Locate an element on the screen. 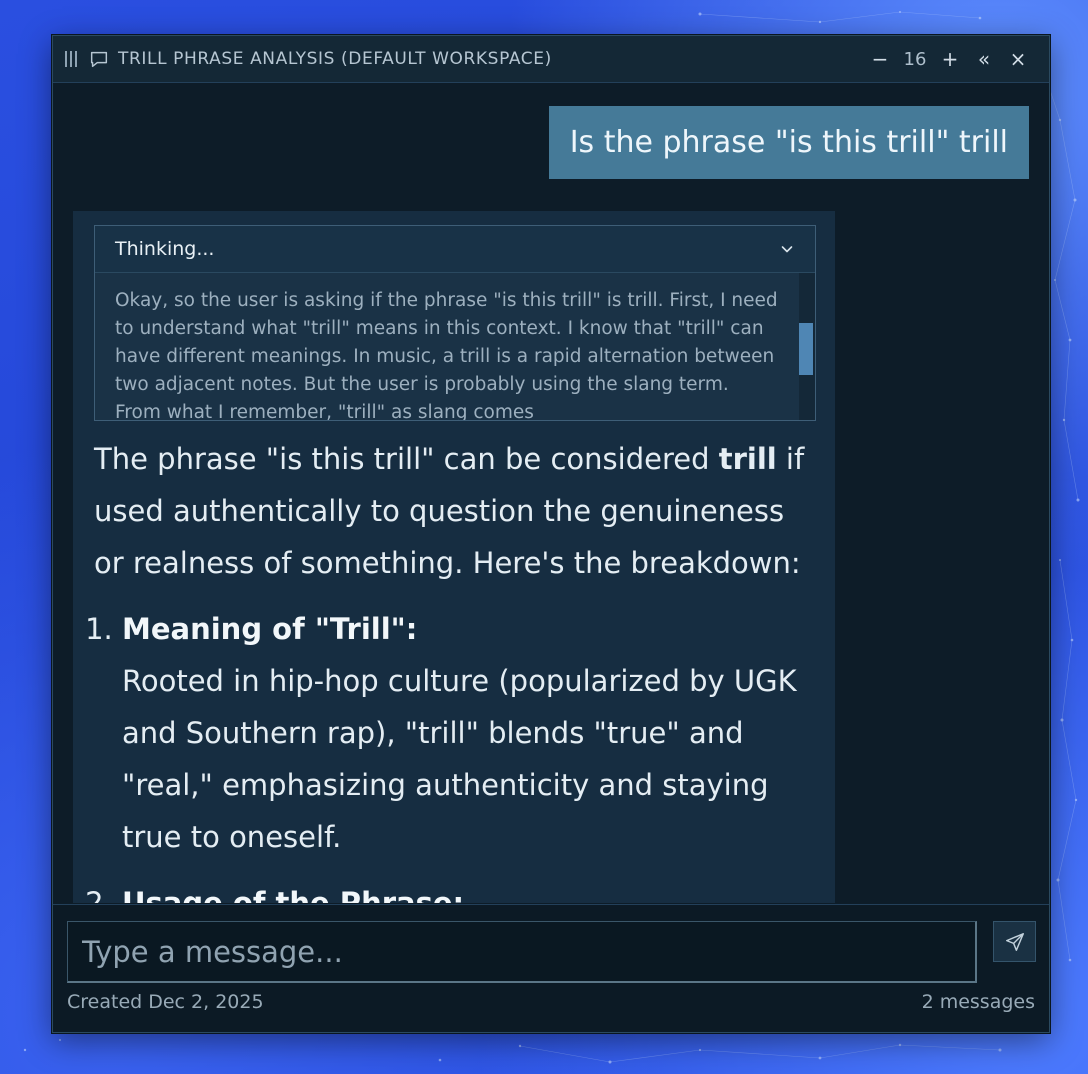 The height and width of the screenshot is (1074, 1088). list-item-heading: Usage of the Phrase: is located at coordinates (293, 894).